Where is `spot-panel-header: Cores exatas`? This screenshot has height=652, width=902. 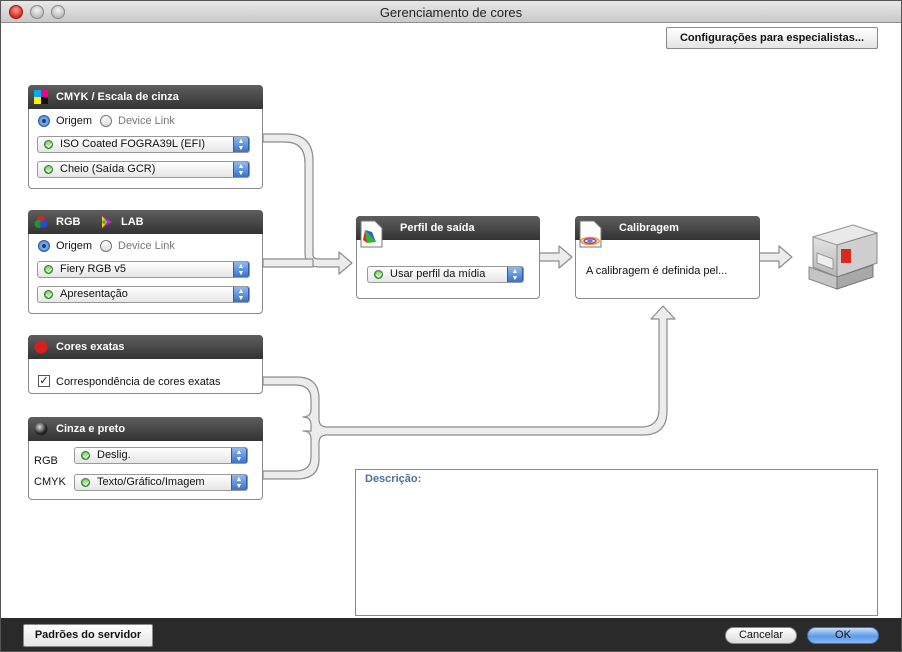 spot-panel-header: Cores exatas is located at coordinates (145, 347).